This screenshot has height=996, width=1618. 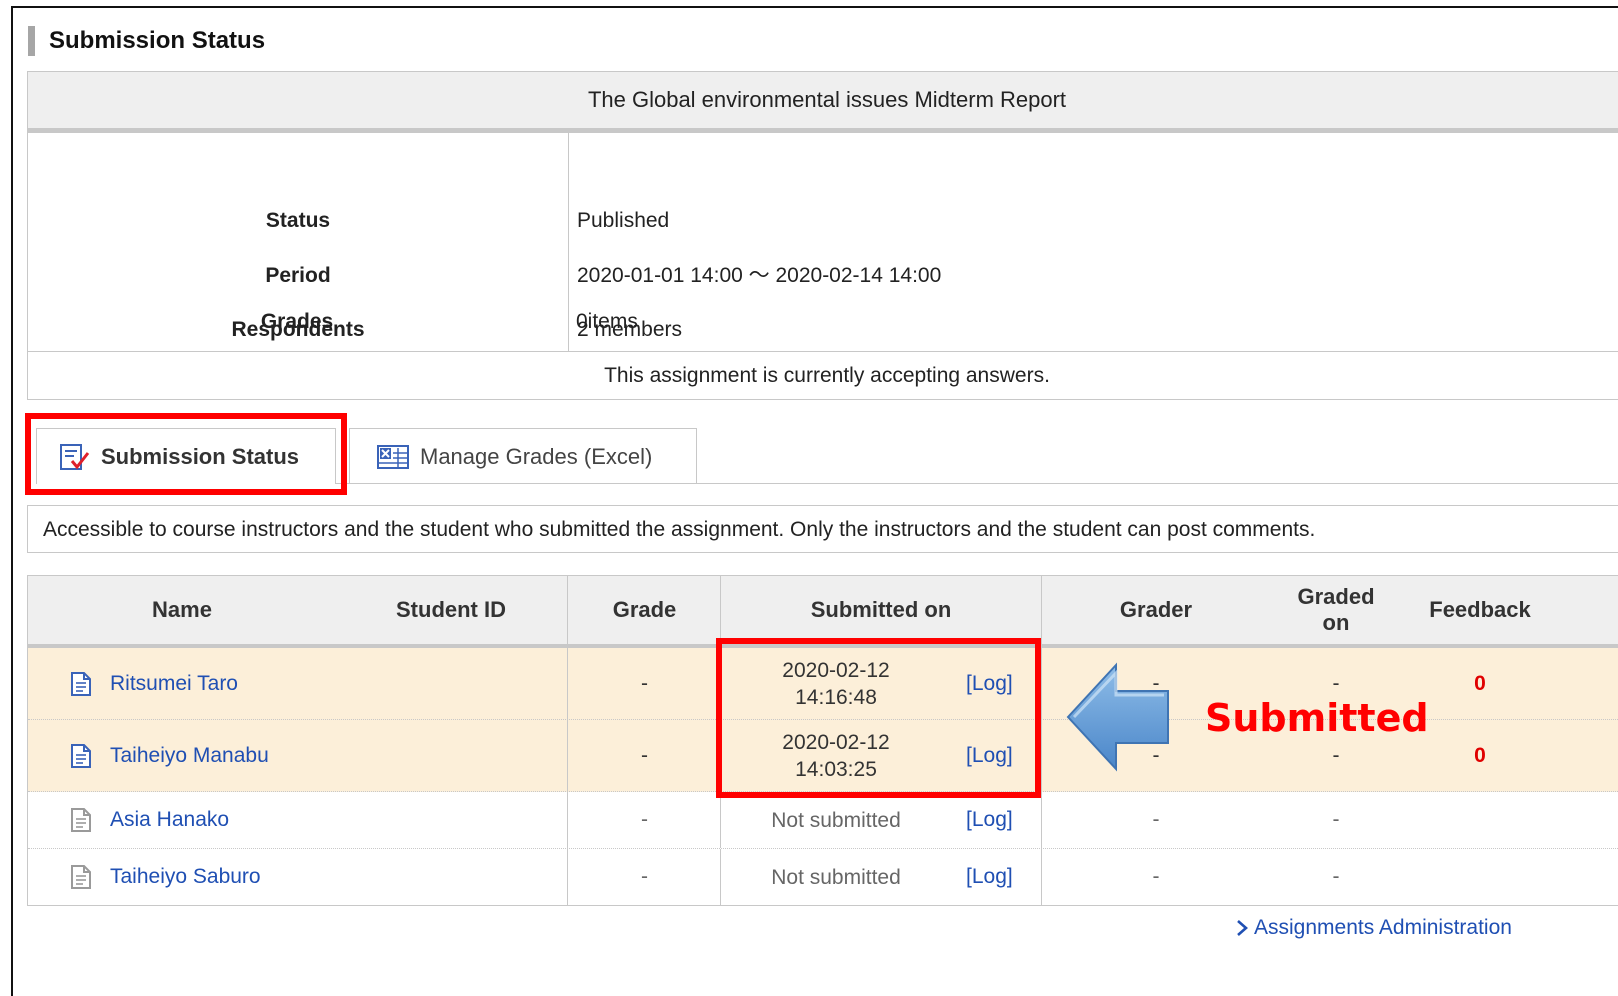 What do you see at coordinates (174, 684) in the screenshot?
I see `student-name-link: Ritsumei Taro` at bounding box center [174, 684].